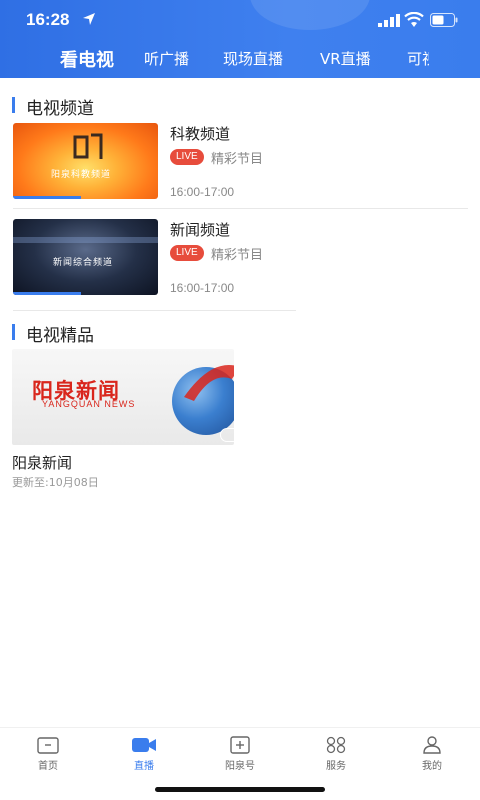 The height and width of the screenshot is (800, 480). Describe the element at coordinates (85, 240) in the screenshot. I see `thumbnail-light-band` at that location.